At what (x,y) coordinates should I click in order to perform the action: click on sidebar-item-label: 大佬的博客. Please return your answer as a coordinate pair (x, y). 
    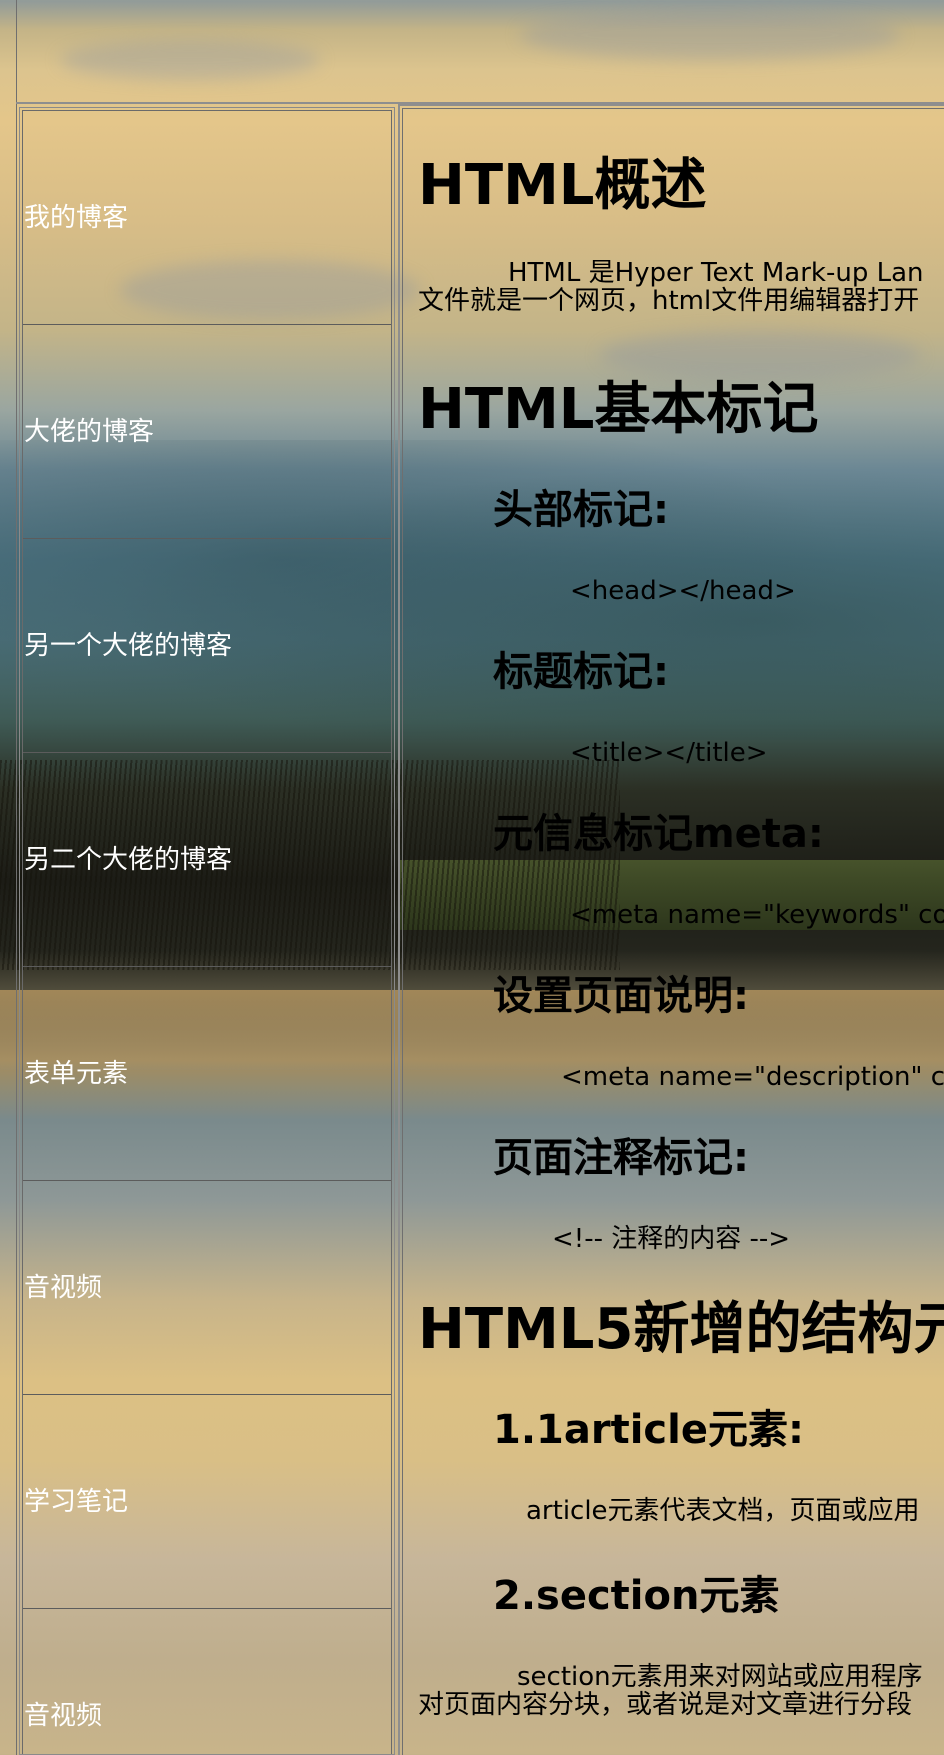
    Looking at the image, I should click on (88, 432).